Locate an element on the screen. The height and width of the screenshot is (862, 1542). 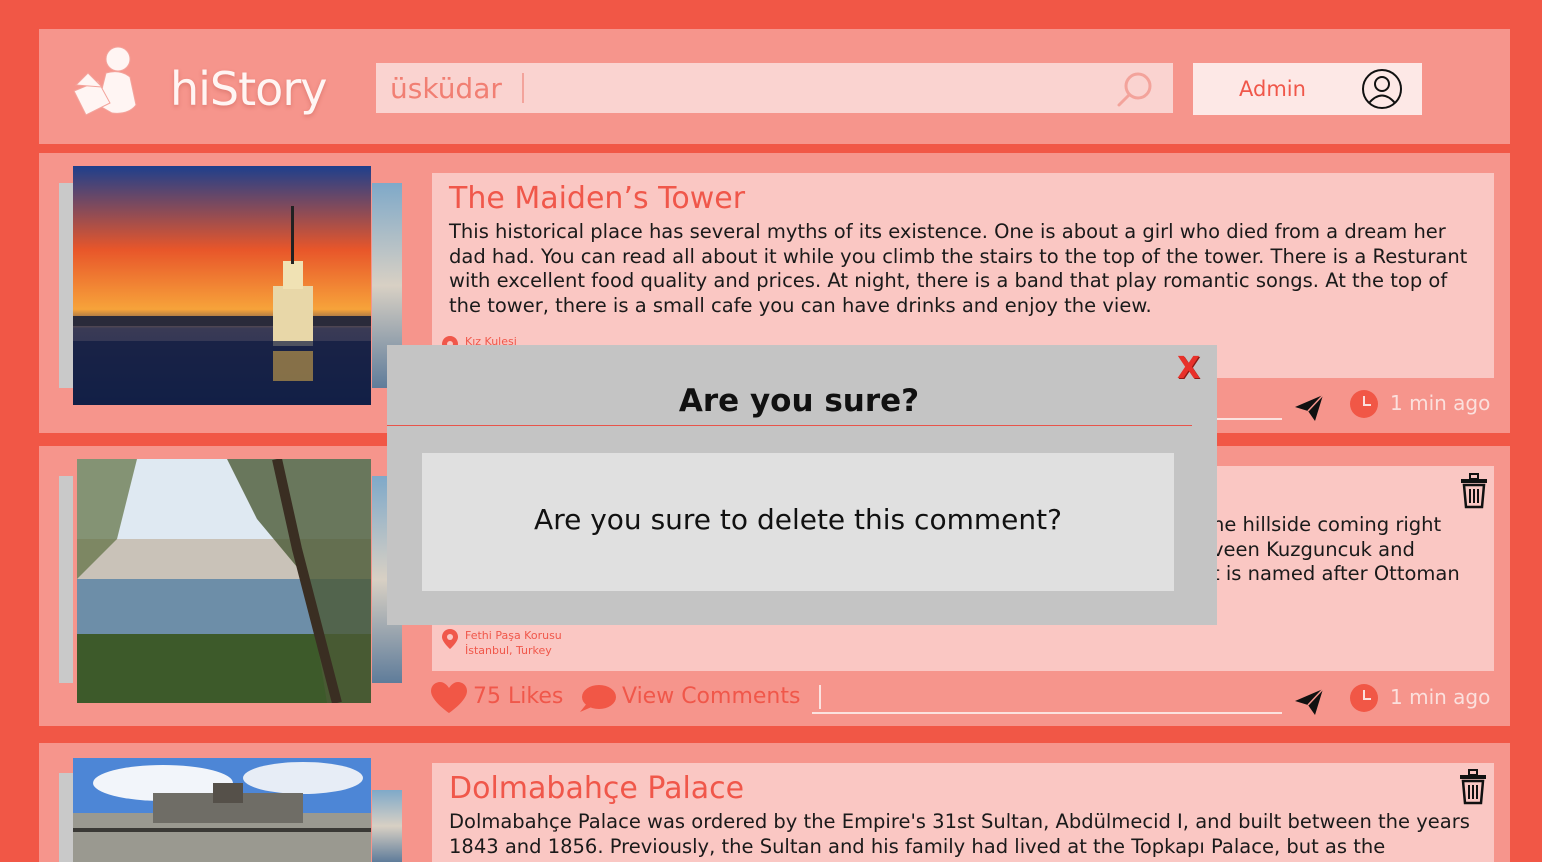
close-icon: X is located at coordinates (1188, 368).